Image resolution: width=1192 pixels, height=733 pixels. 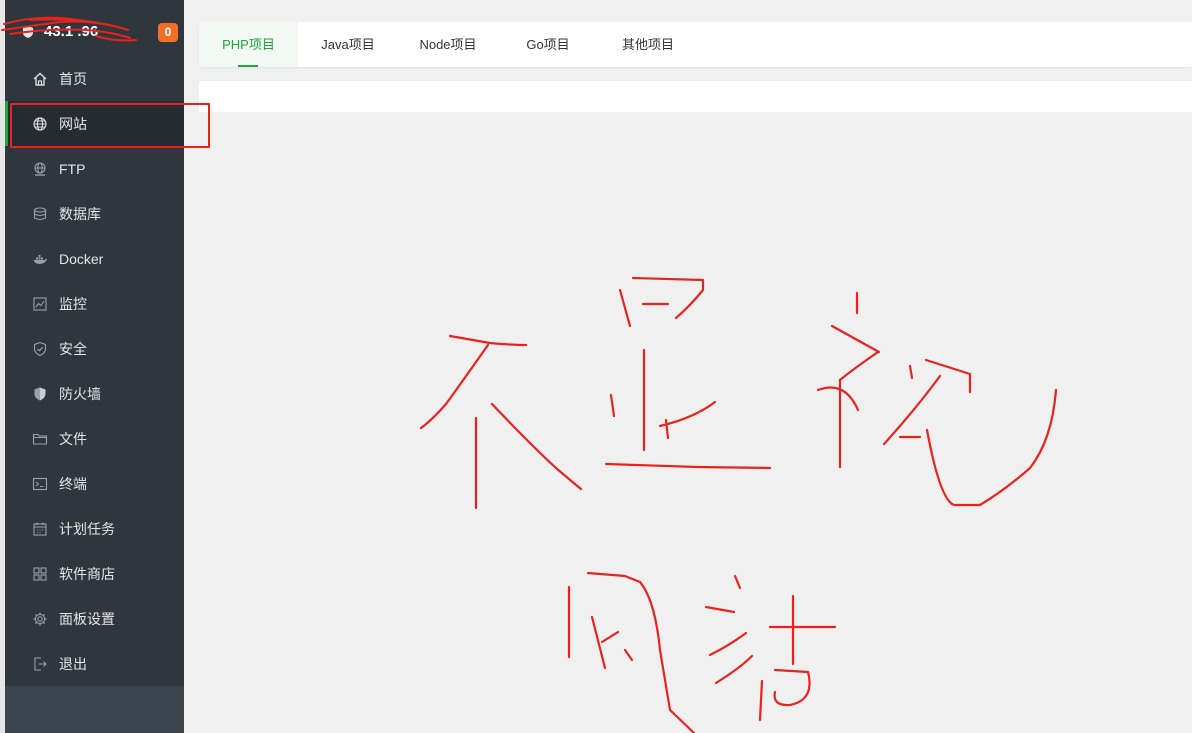 I want to click on notice-badge: 0, so click(x=168, y=32).